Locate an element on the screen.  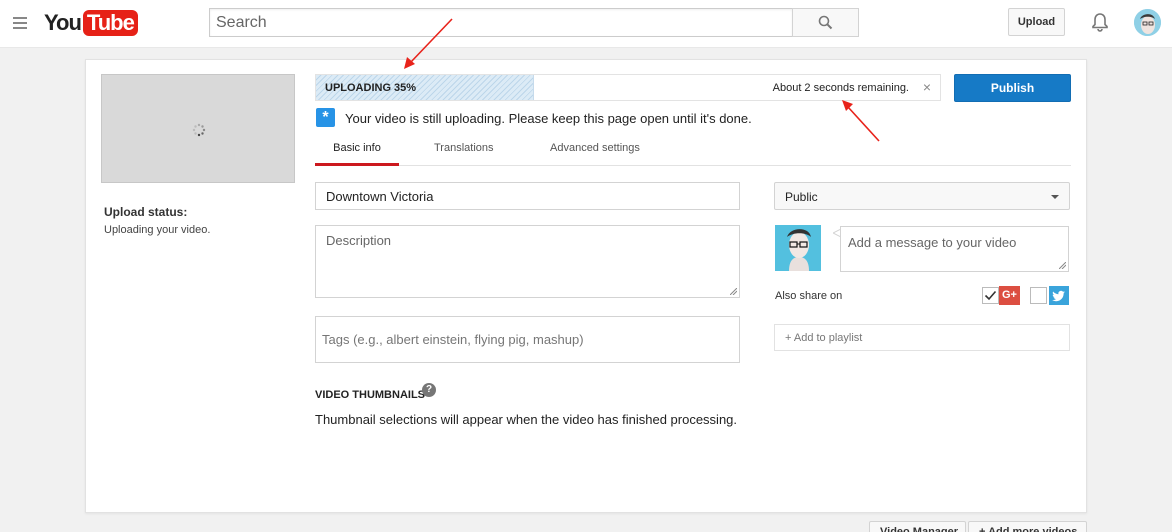
message-field-wrapper is located at coordinates (954, 249).